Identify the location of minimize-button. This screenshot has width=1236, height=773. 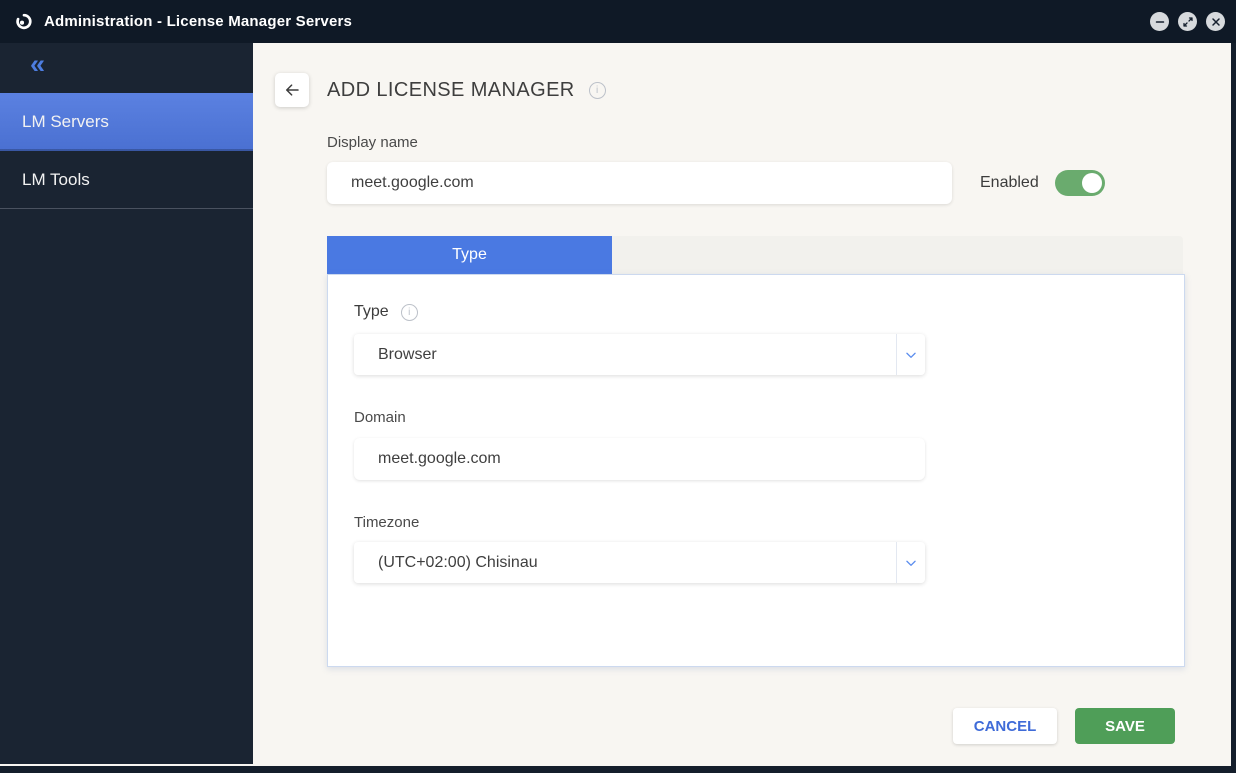
(1159, 21).